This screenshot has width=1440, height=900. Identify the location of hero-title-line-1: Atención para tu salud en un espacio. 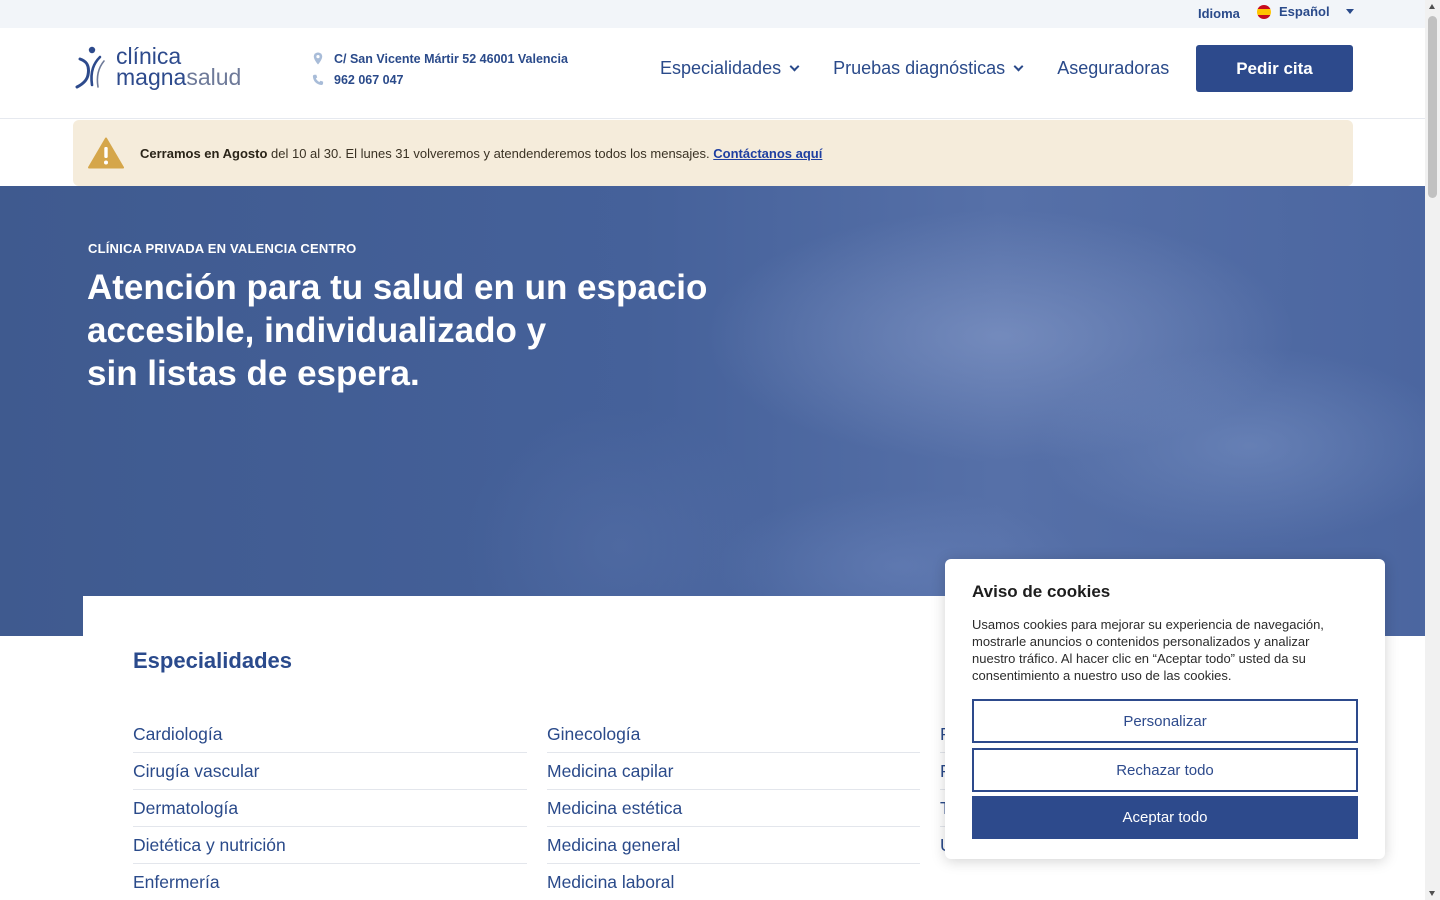
(397, 287).